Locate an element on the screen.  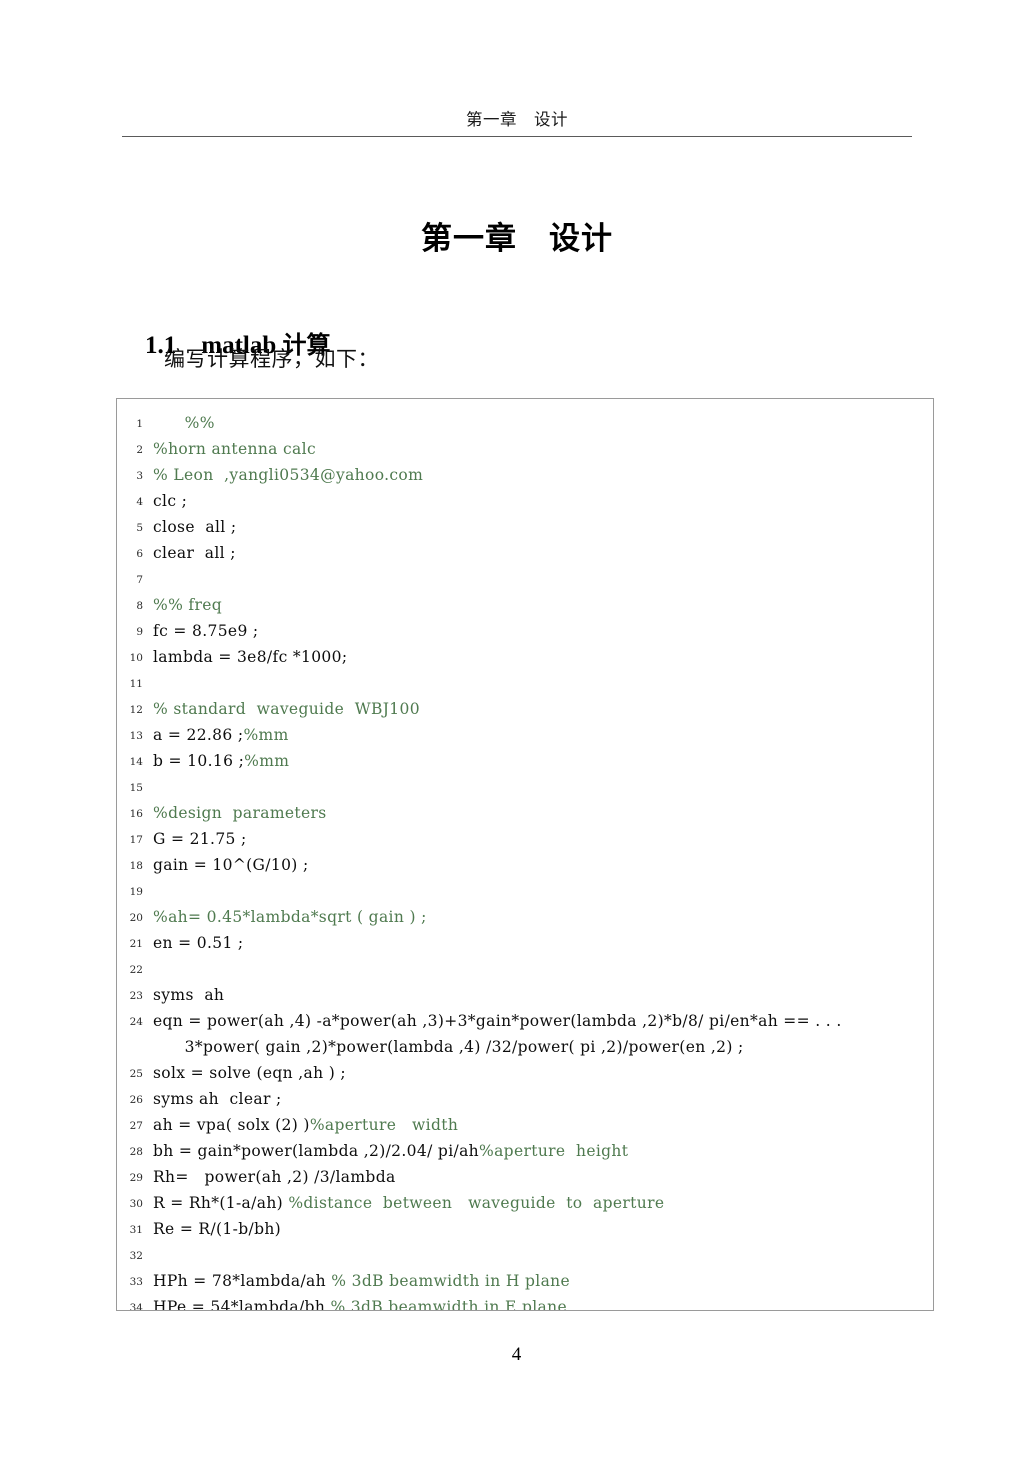
code-line-number: 11 is located at coordinates (136, 684).